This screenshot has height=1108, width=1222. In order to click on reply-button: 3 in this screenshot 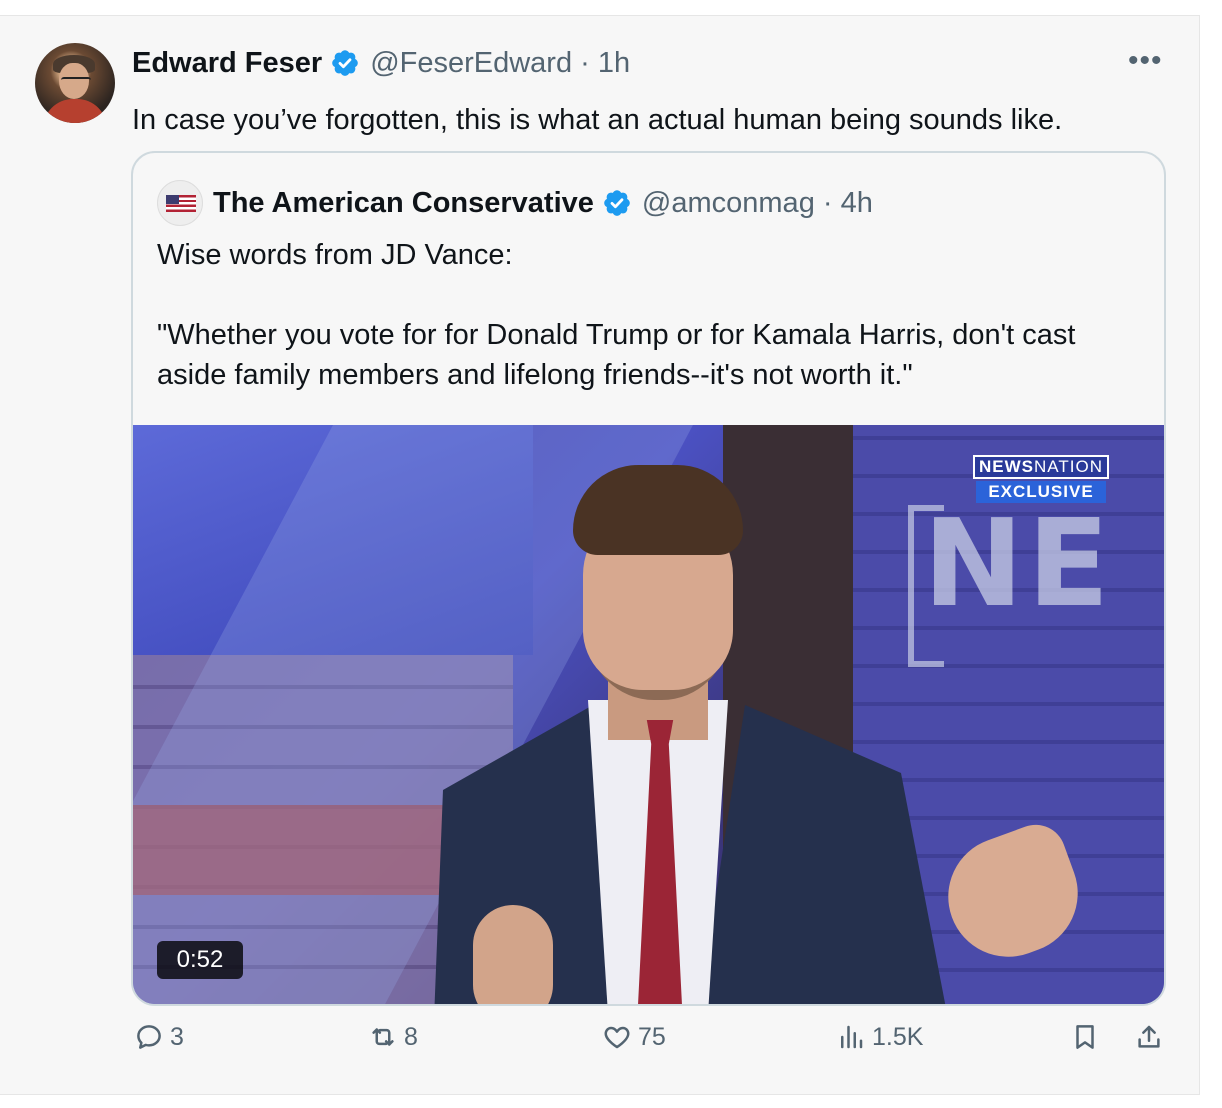, I will do `click(159, 1037)`.